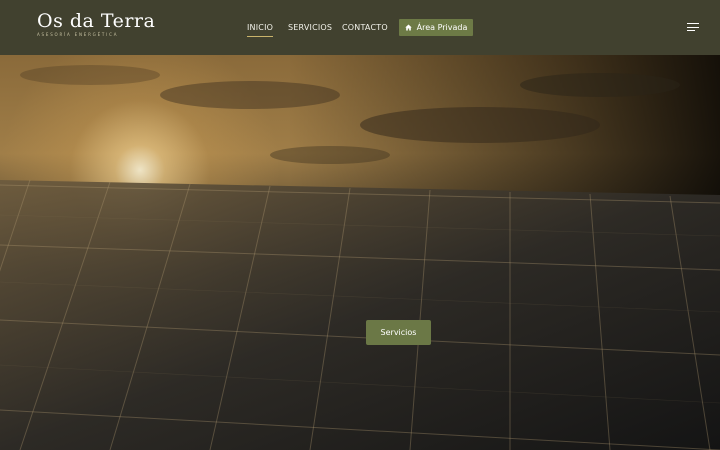 This screenshot has height=450, width=720. Describe the element at coordinates (398, 332) in the screenshot. I see `services-button: Servicios` at that location.